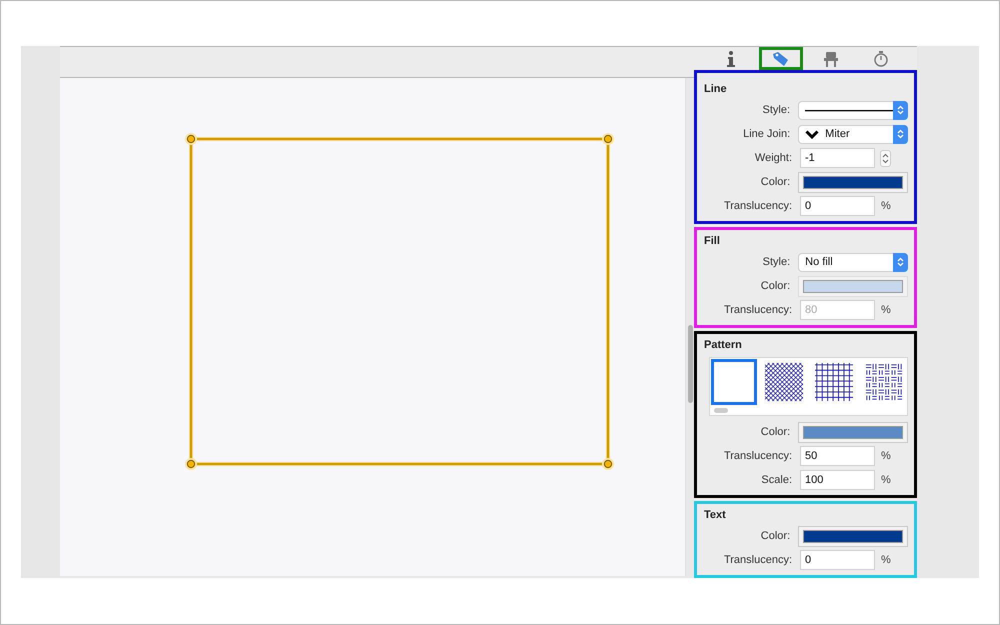 The width and height of the screenshot is (1000, 625). Describe the element at coordinates (812, 134) in the screenshot. I see `chevron-icon` at that location.